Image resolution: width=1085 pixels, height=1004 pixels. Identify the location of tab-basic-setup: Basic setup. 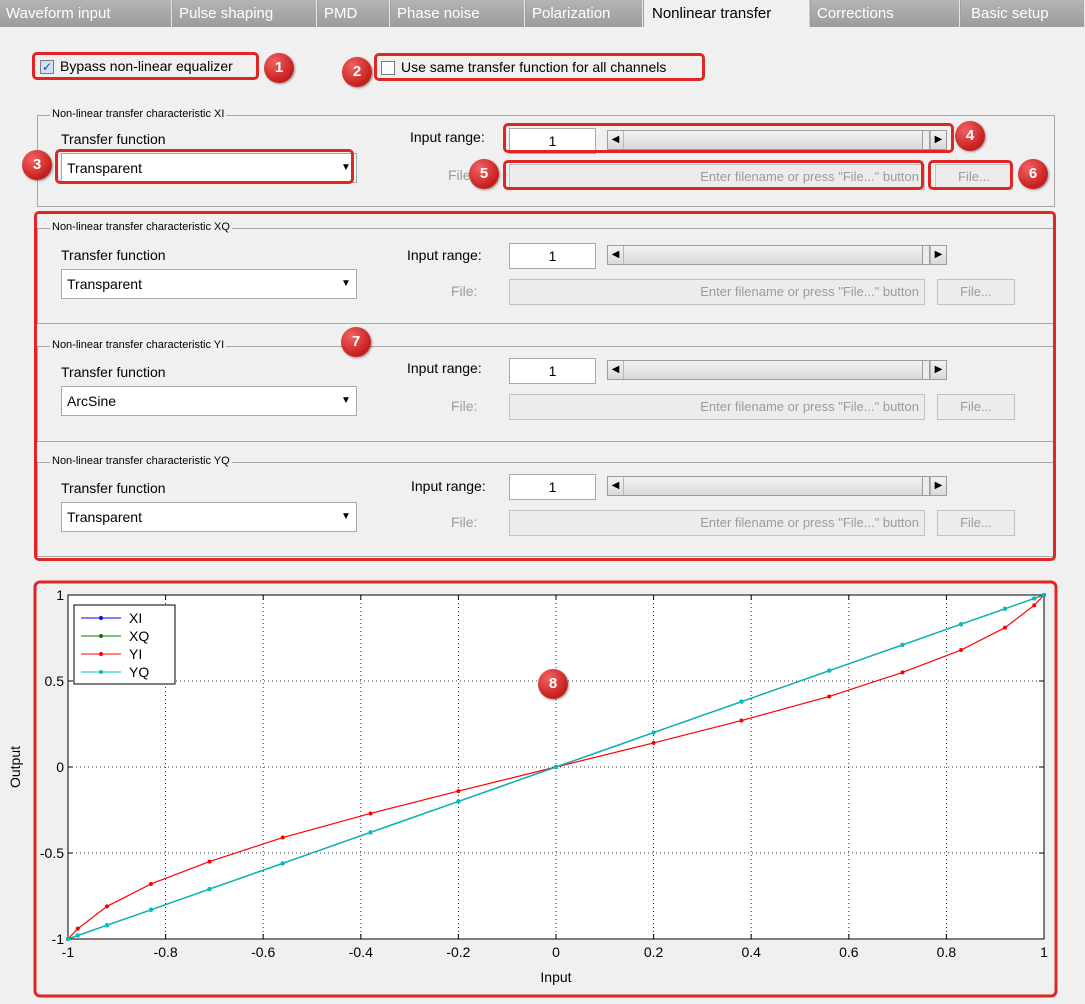
(1023, 13).